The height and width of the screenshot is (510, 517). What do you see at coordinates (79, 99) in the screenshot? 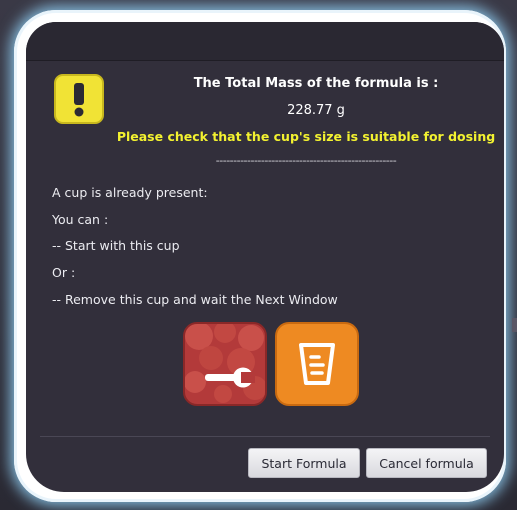
I see `warning-icon` at bounding box center [79, 99].